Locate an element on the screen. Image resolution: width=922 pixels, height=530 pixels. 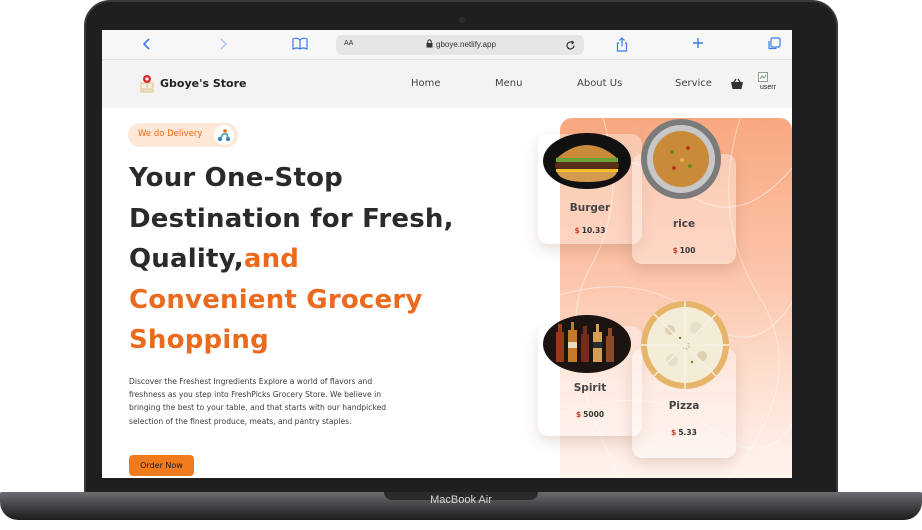
pizza-image is located at coordinates (685, 345).